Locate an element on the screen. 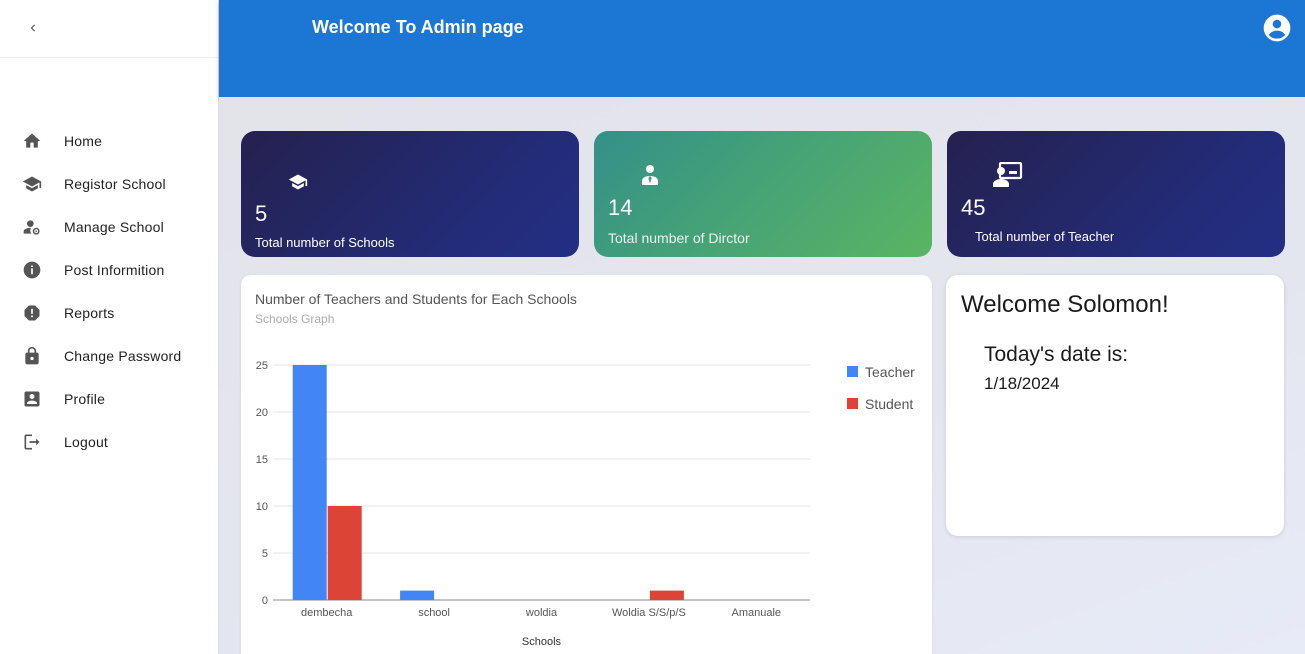 The width and height of the screenshot is (1305, 654). legend-label: Student is located at coordinates (889, 404).